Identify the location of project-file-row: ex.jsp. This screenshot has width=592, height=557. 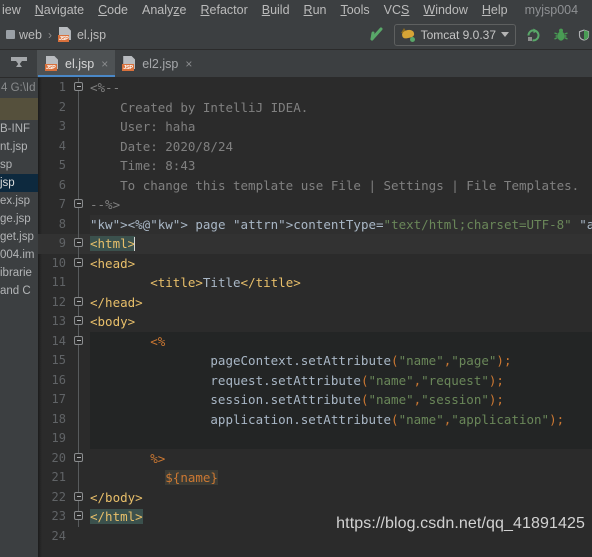
(19, 201).